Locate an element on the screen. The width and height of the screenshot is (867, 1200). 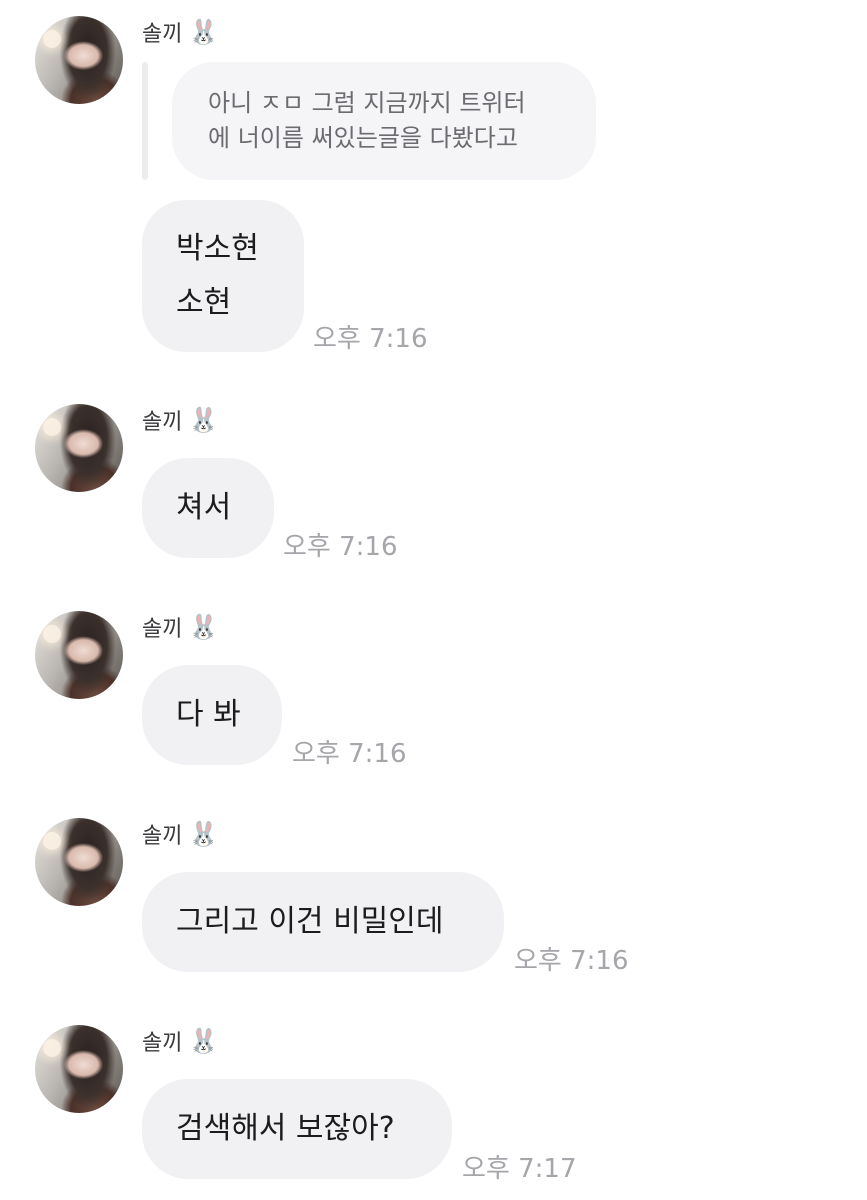
message-bubble: 쳐서 is located at coordinates (208, 508).